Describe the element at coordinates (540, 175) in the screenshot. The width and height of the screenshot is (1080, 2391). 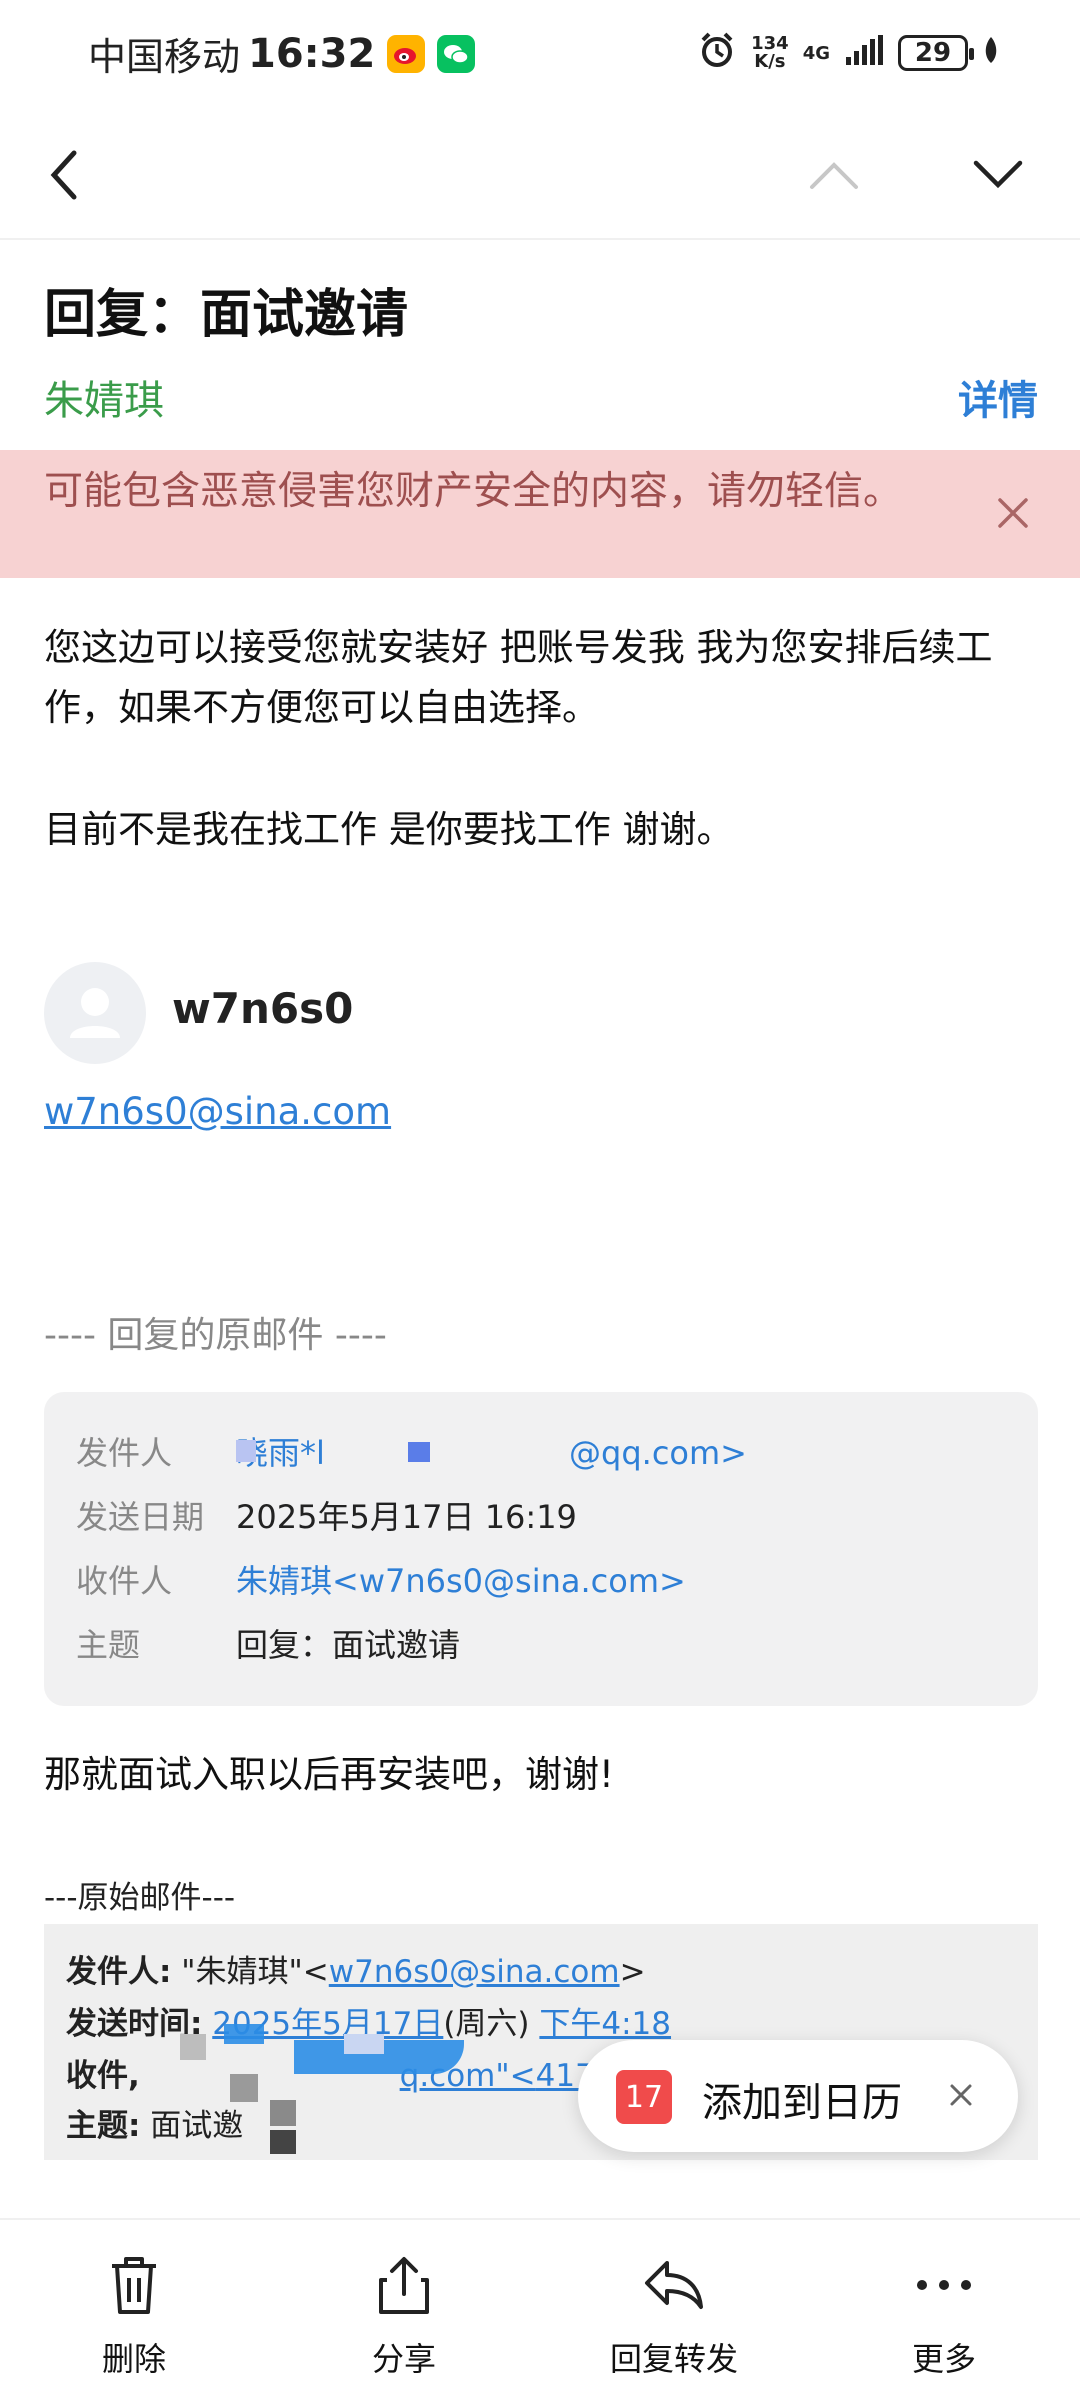
I see `nav-bar` at that location.